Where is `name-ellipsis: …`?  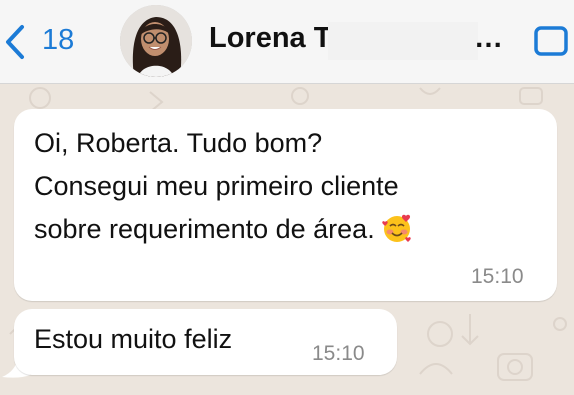 name-ellipsis: … is located at coordinates (488, 38).